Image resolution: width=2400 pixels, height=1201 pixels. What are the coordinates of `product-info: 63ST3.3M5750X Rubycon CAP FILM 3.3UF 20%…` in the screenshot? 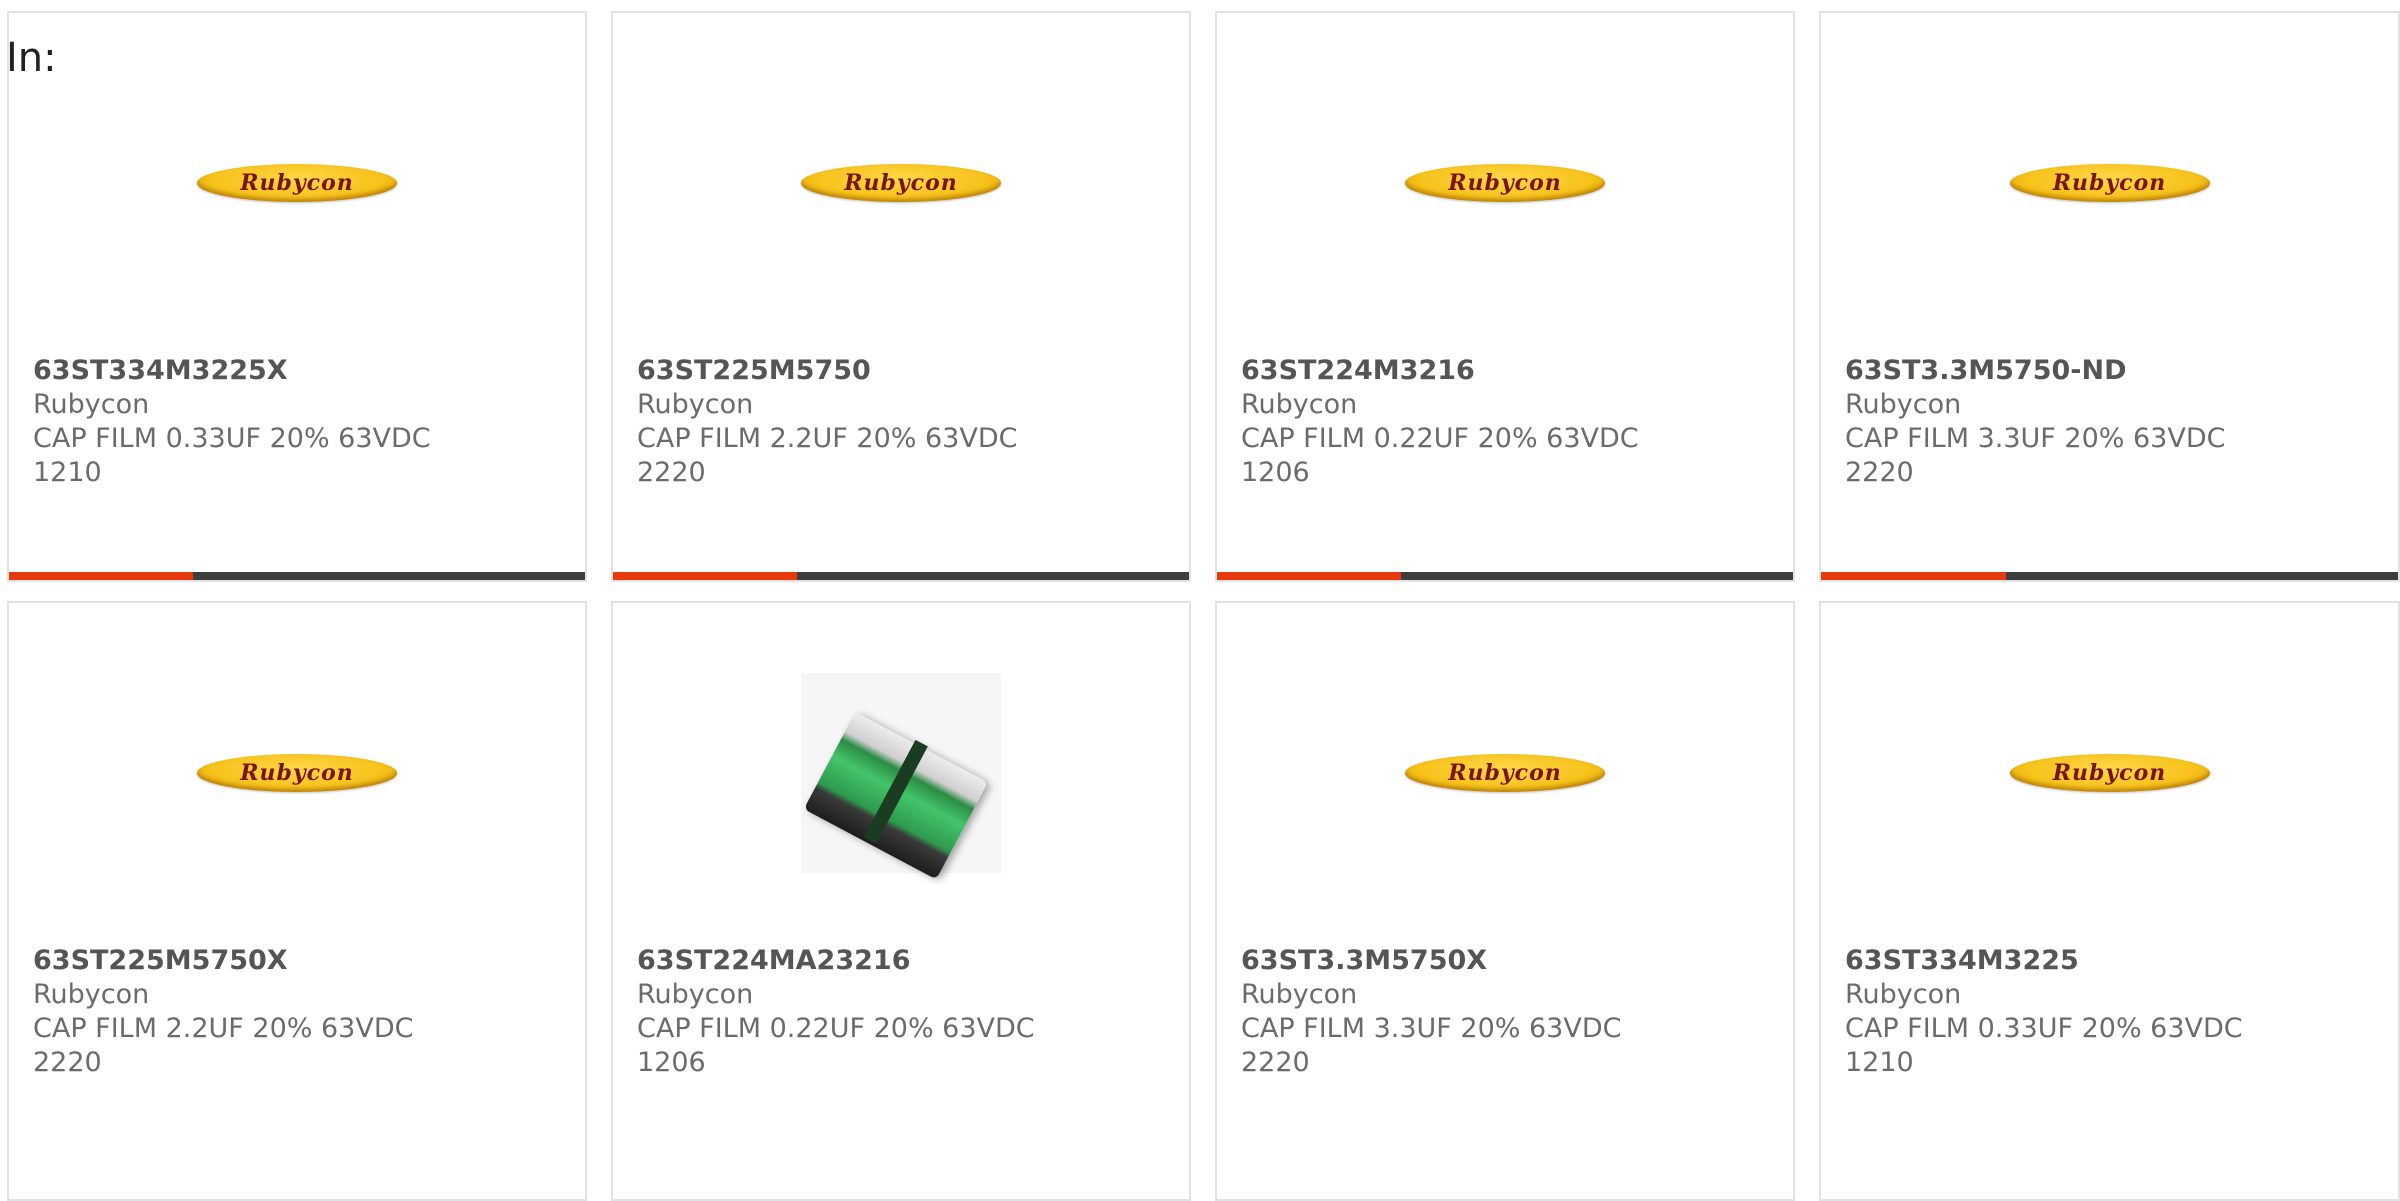 It's located at (1507, 1012).